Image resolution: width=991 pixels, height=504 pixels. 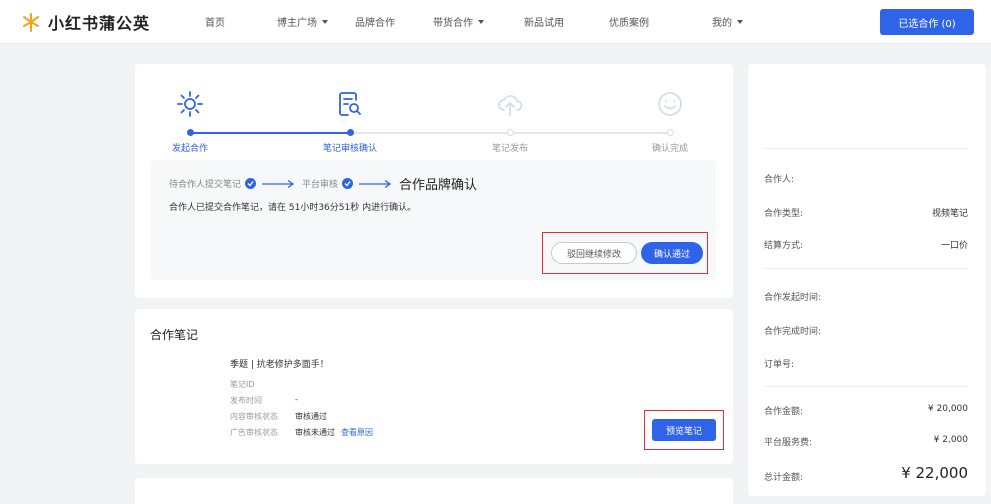 I want to click on content-review-value: 审核通过, so click(x=311, y=416).